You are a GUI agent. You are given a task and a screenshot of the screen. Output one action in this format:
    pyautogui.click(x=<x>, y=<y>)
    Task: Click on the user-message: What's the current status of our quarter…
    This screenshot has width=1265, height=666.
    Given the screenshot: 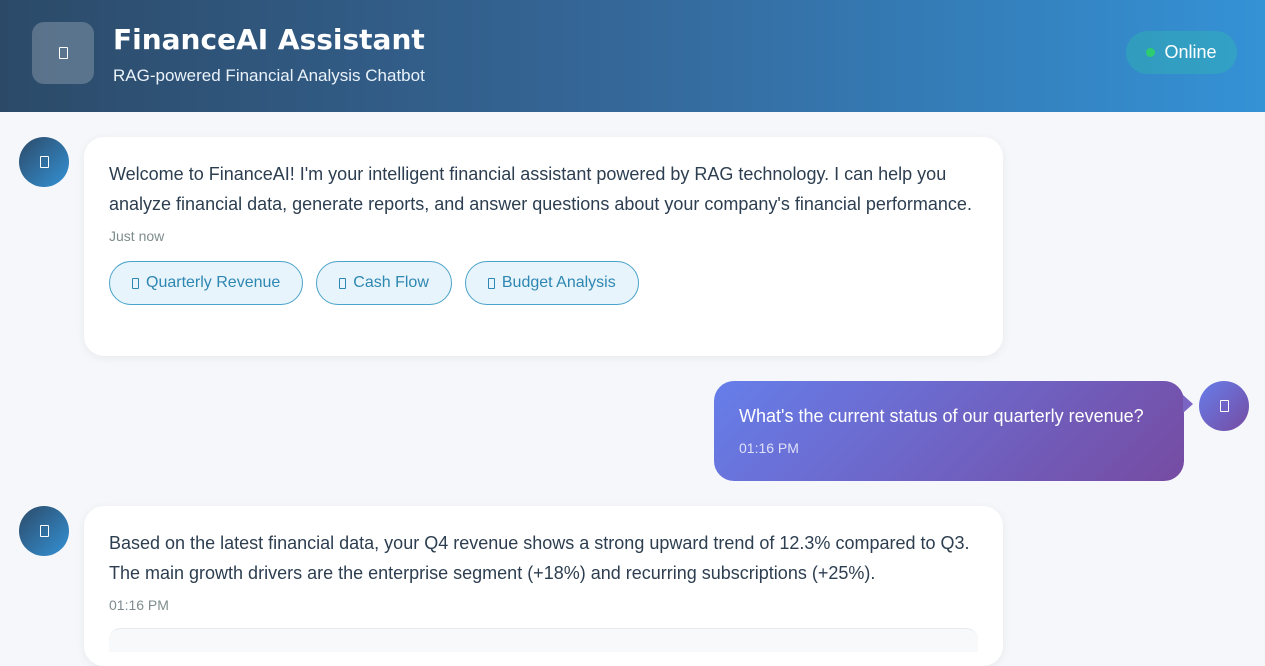 What is the action you would take?
    pyautogui.click(x=949, y=431)
    